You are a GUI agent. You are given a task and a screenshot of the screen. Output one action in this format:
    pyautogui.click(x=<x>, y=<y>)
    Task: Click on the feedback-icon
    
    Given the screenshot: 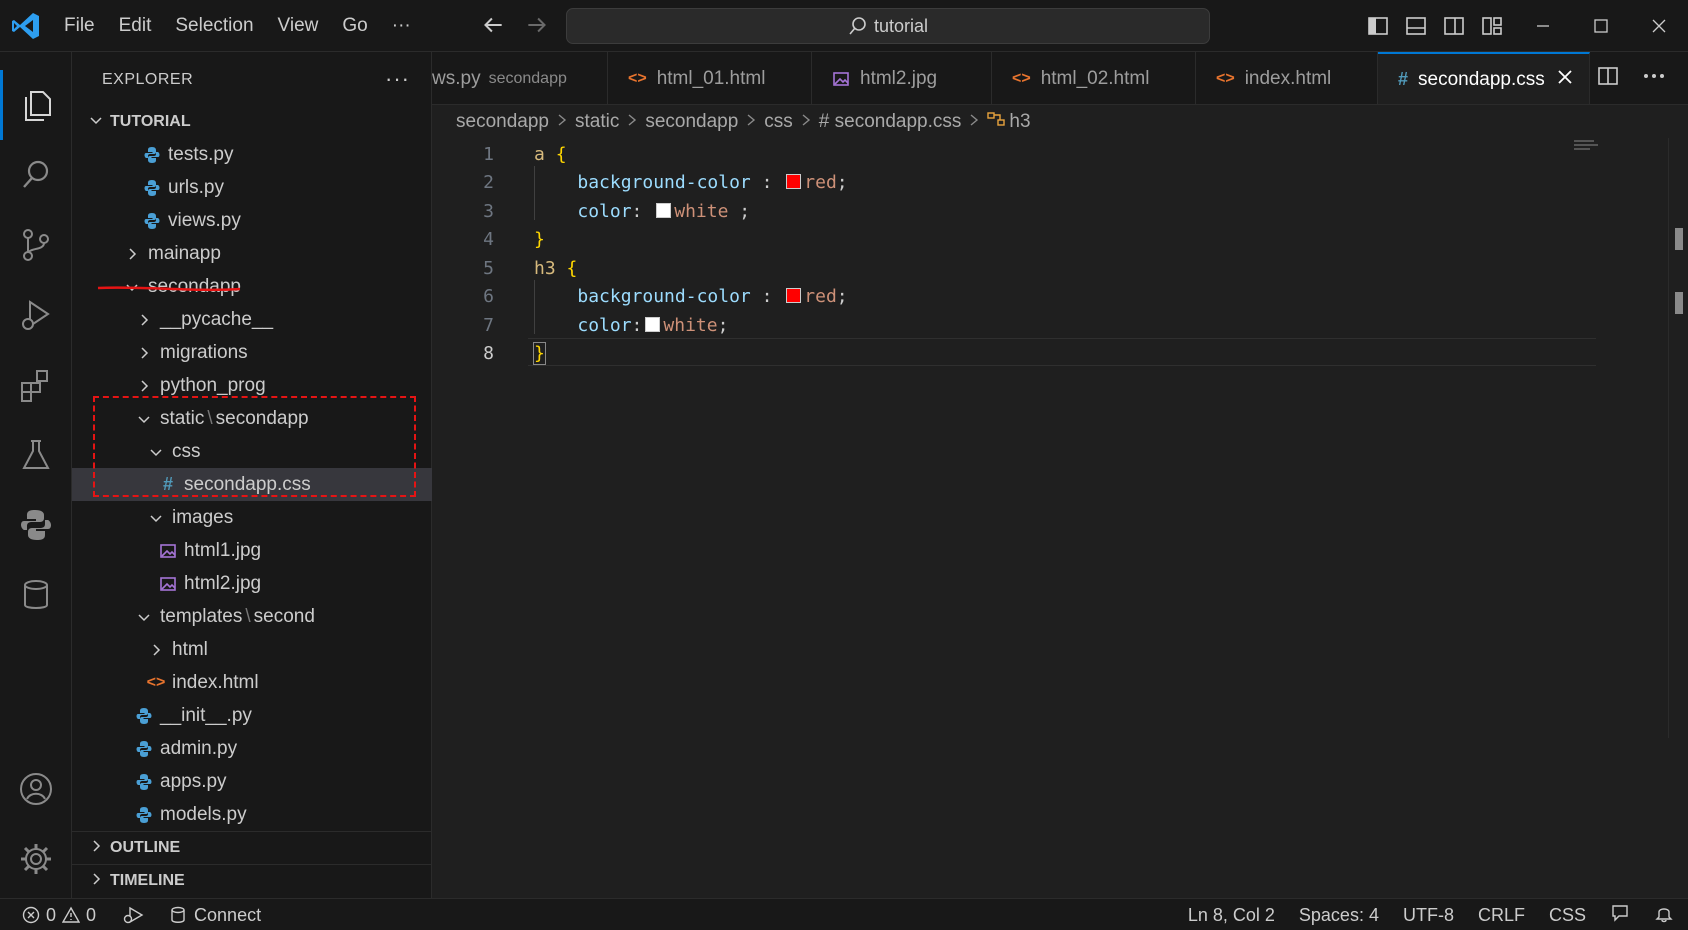 What is the action you would take?
    pyautogui.click(x=1620, y=915)
    